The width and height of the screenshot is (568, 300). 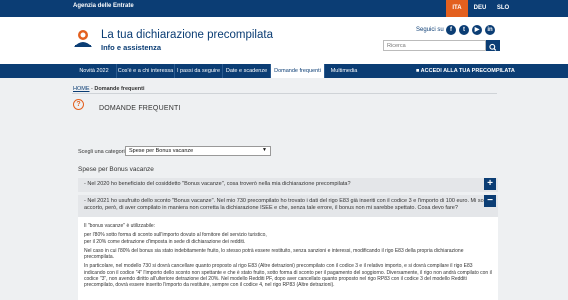 I want to click on question-icon: ?, so click(x=78, y=104).